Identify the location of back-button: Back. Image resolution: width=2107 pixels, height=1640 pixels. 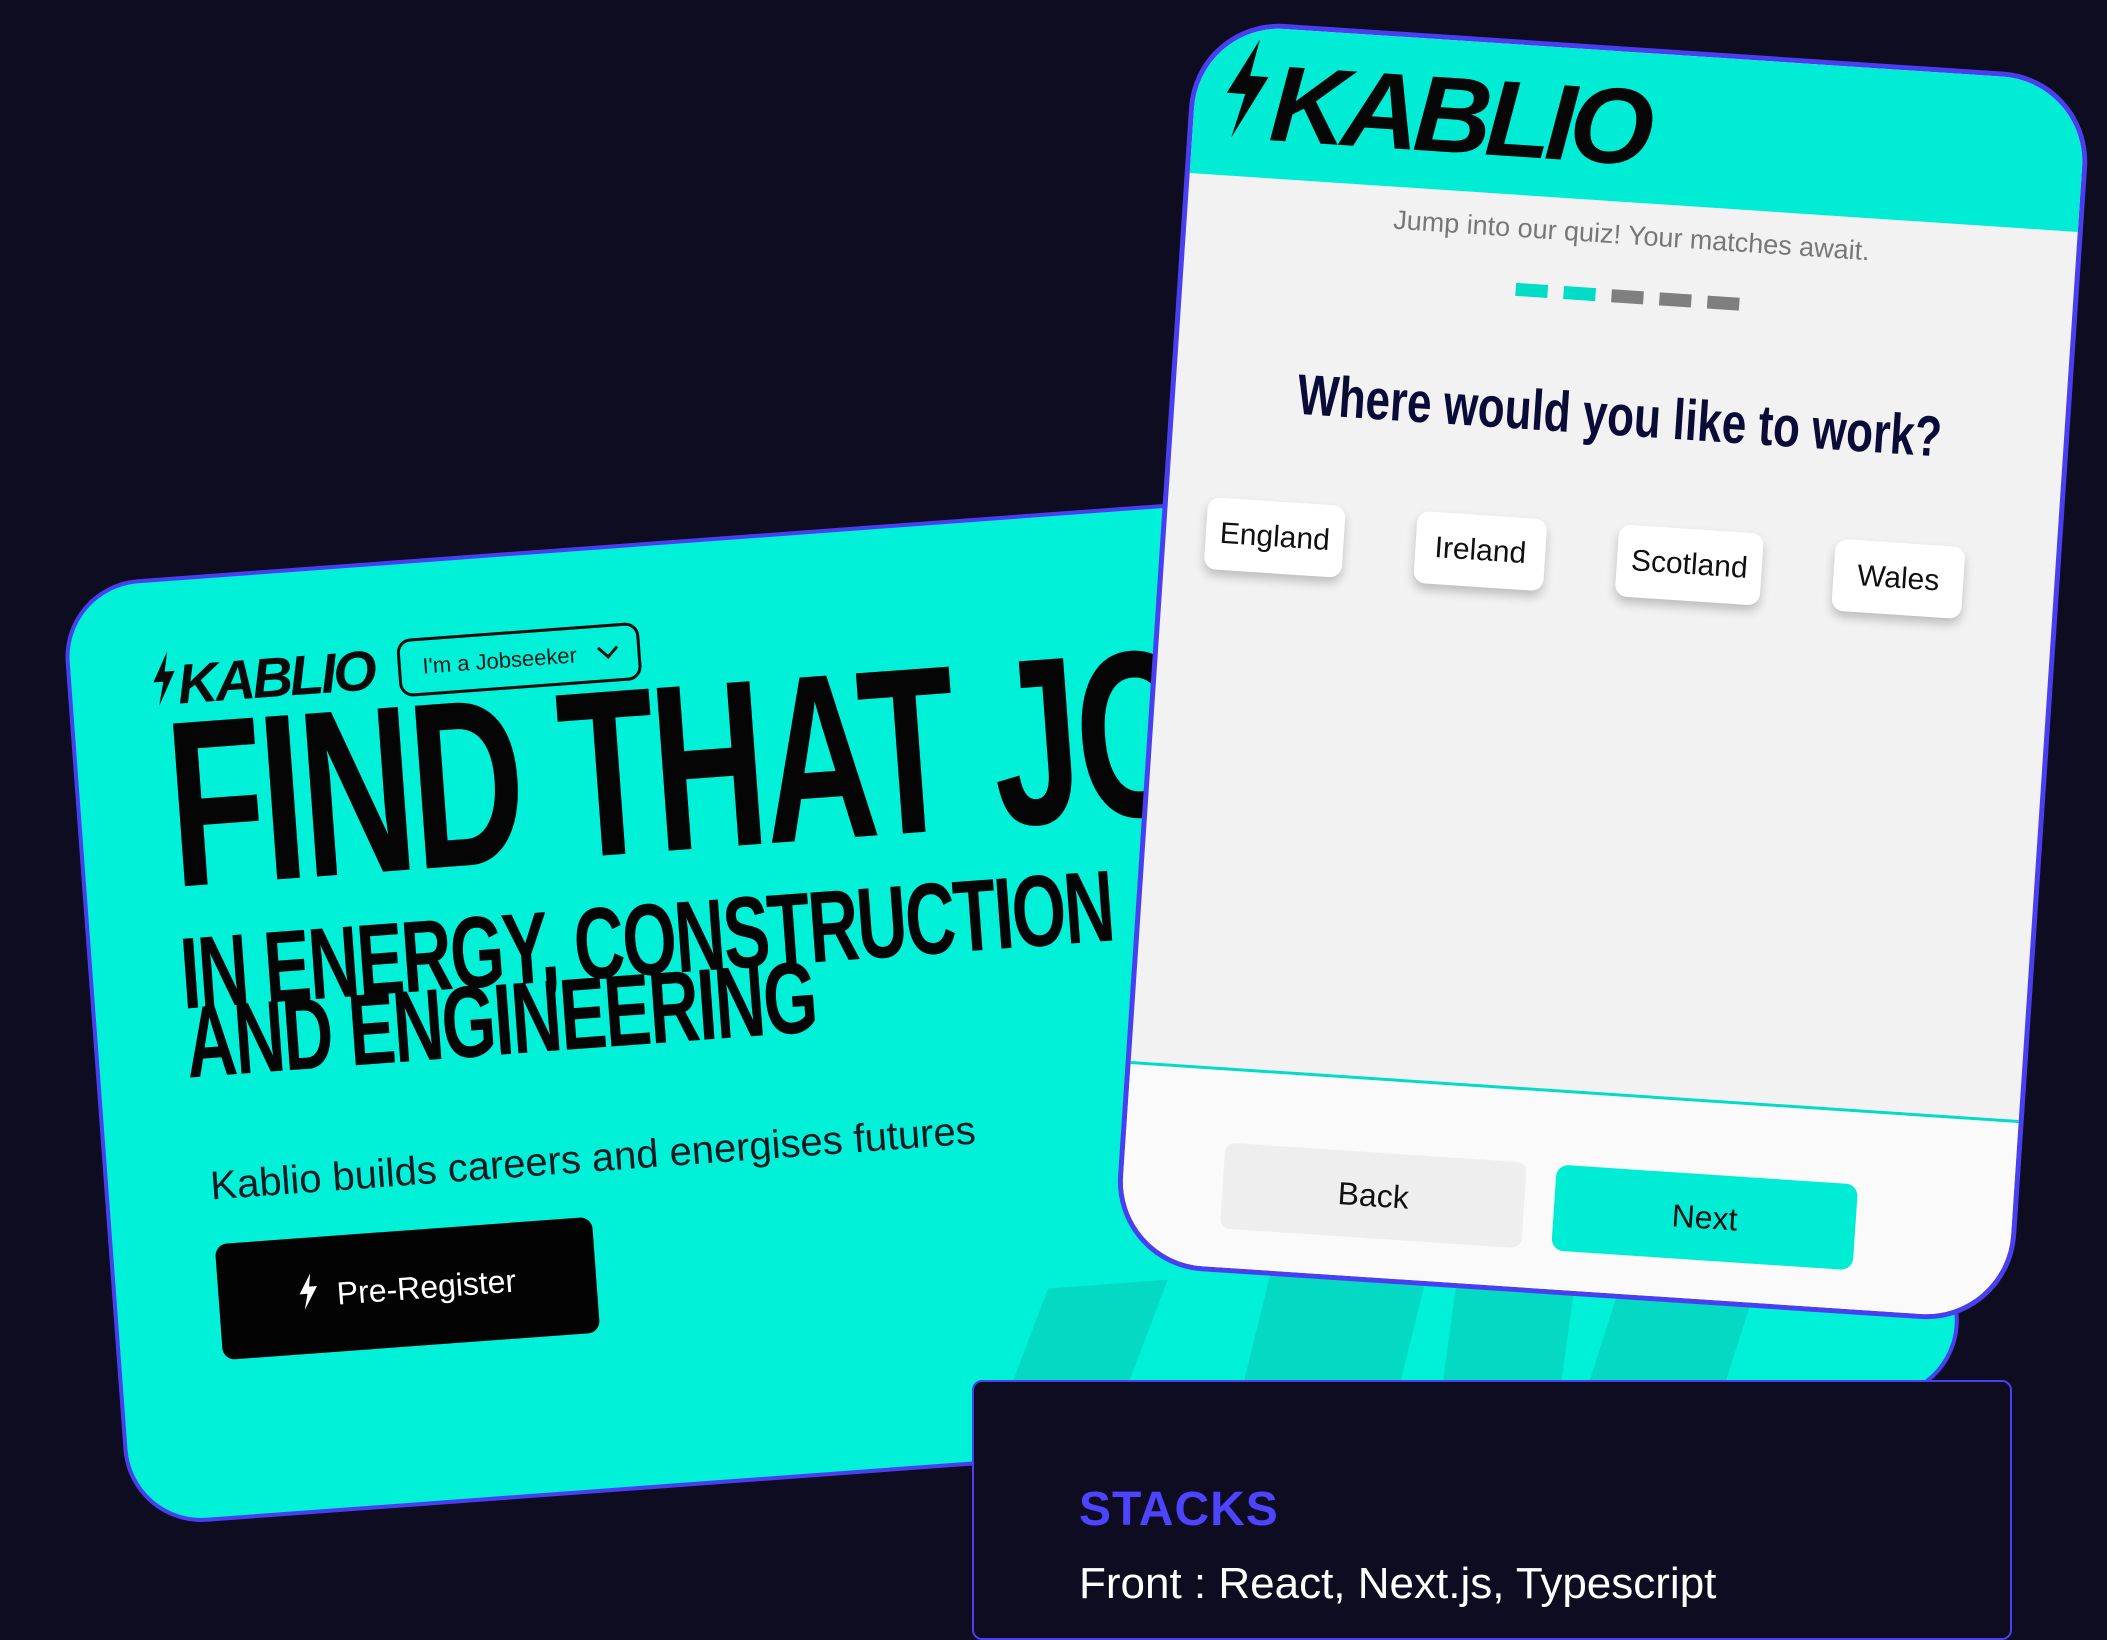
(1373, 1195).